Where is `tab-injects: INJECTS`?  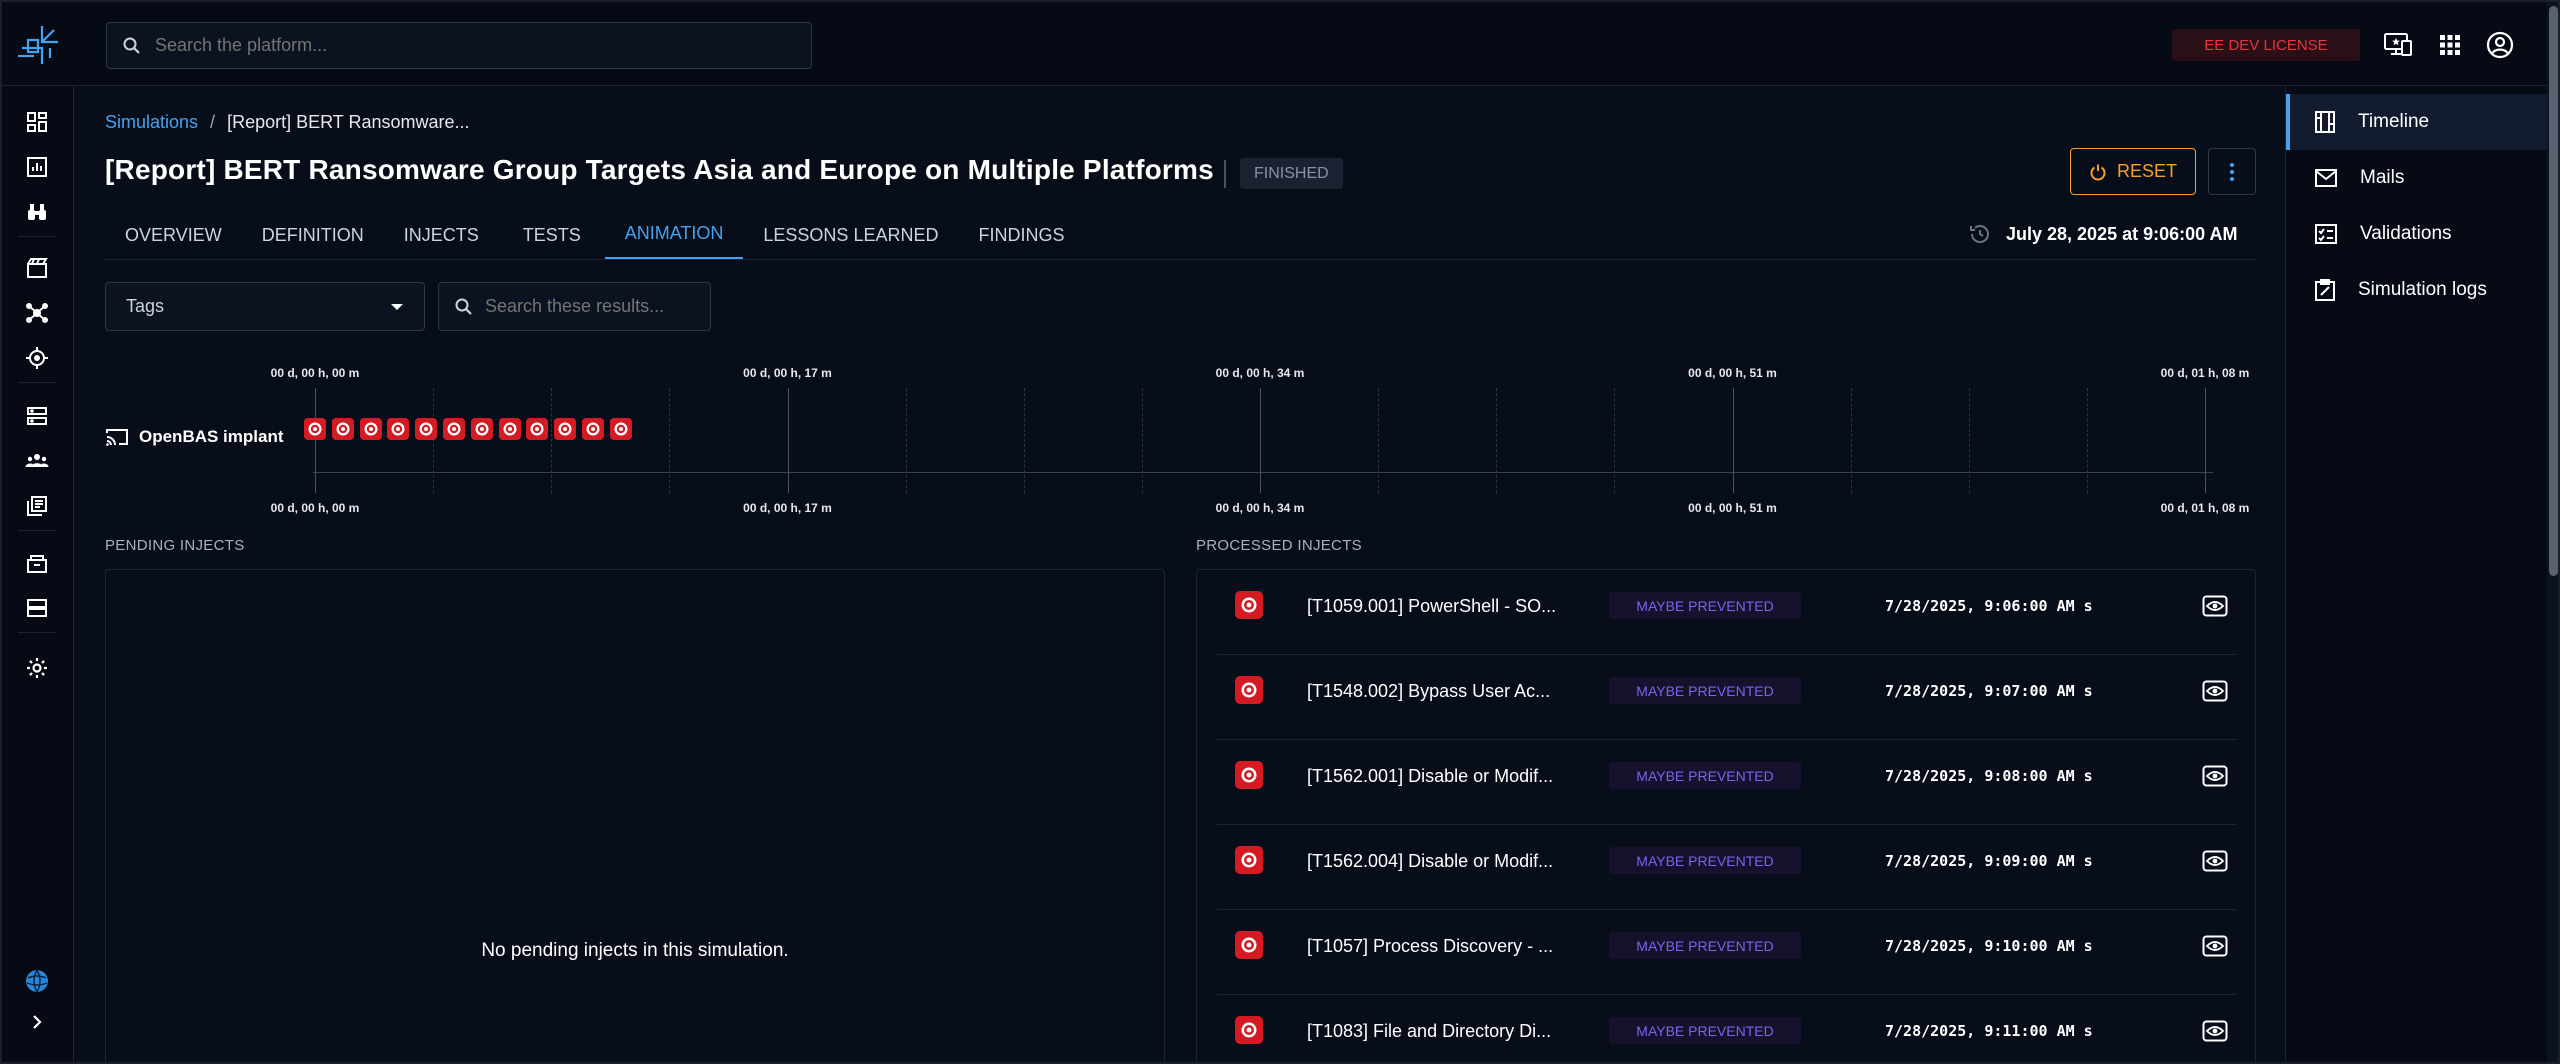 tab-injects: INJECTS is located at coordinates (441, 235).